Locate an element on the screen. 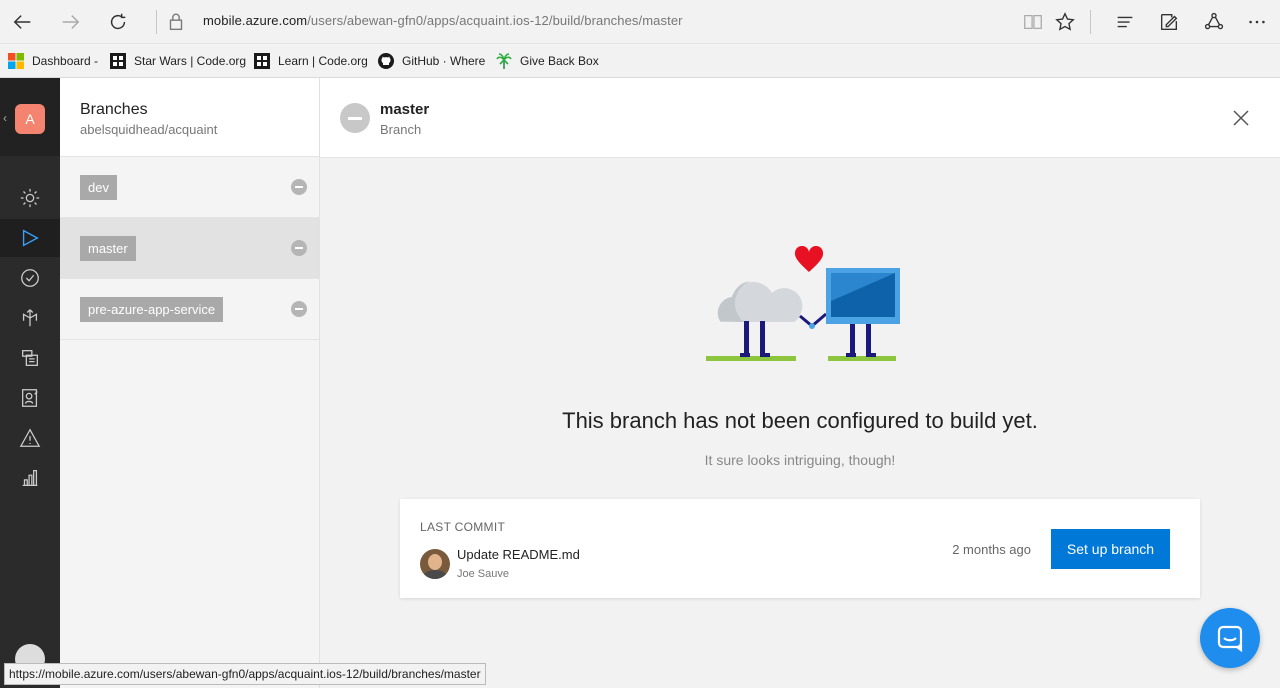 The height and width of the screenshot is (688, 1280). nav-overview is located at coordinates (30, 198).